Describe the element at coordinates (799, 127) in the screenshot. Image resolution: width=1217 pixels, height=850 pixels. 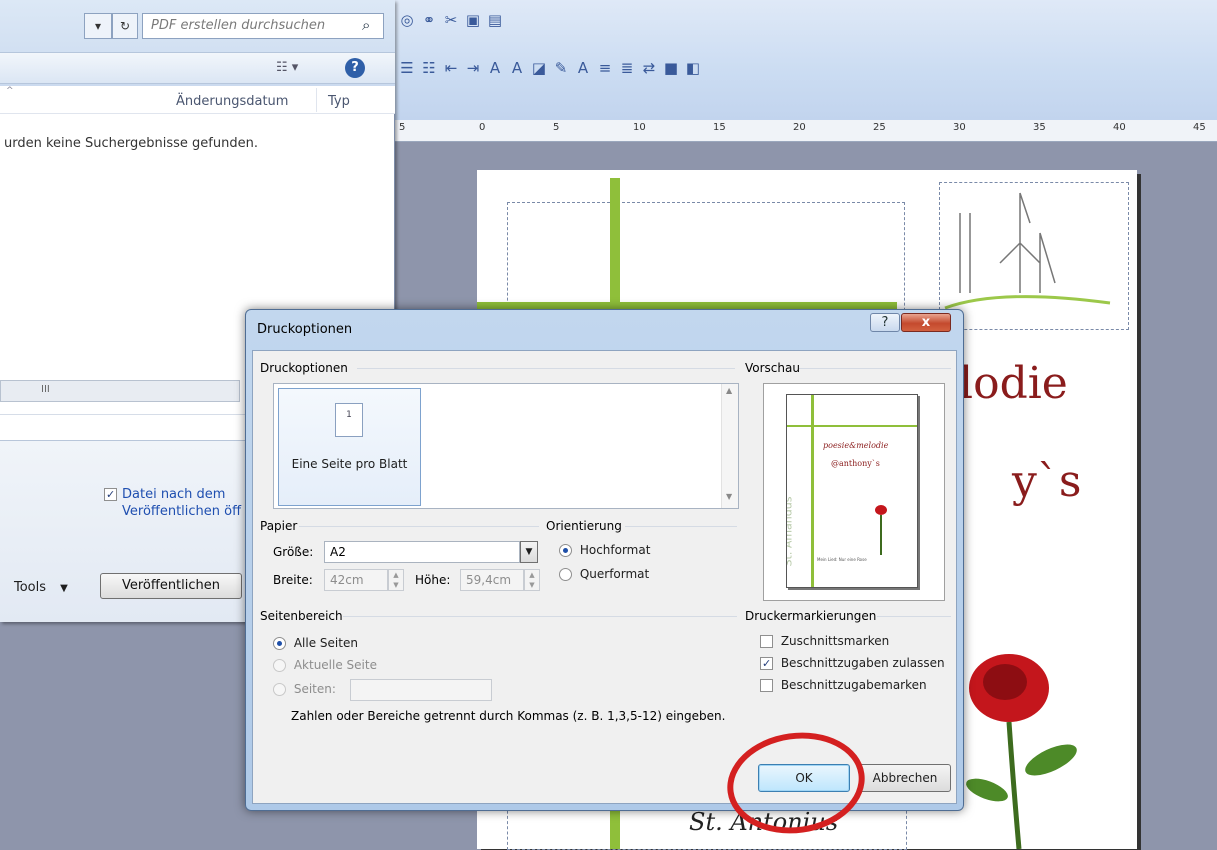
I see `ruler-label: 20` at that location.